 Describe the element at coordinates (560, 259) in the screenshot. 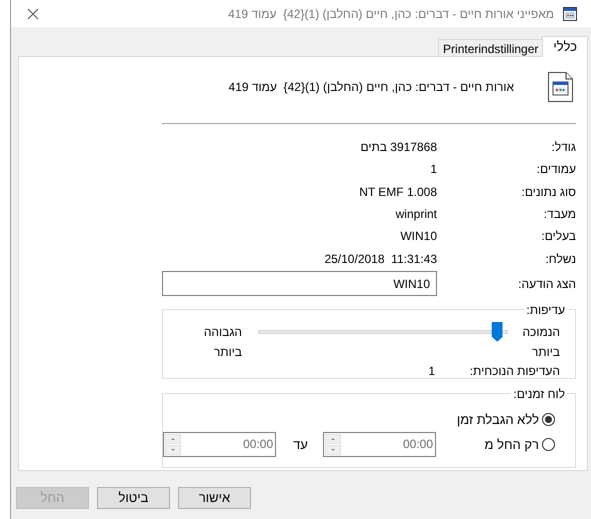

I see `field-label: נשלח:` at that location.